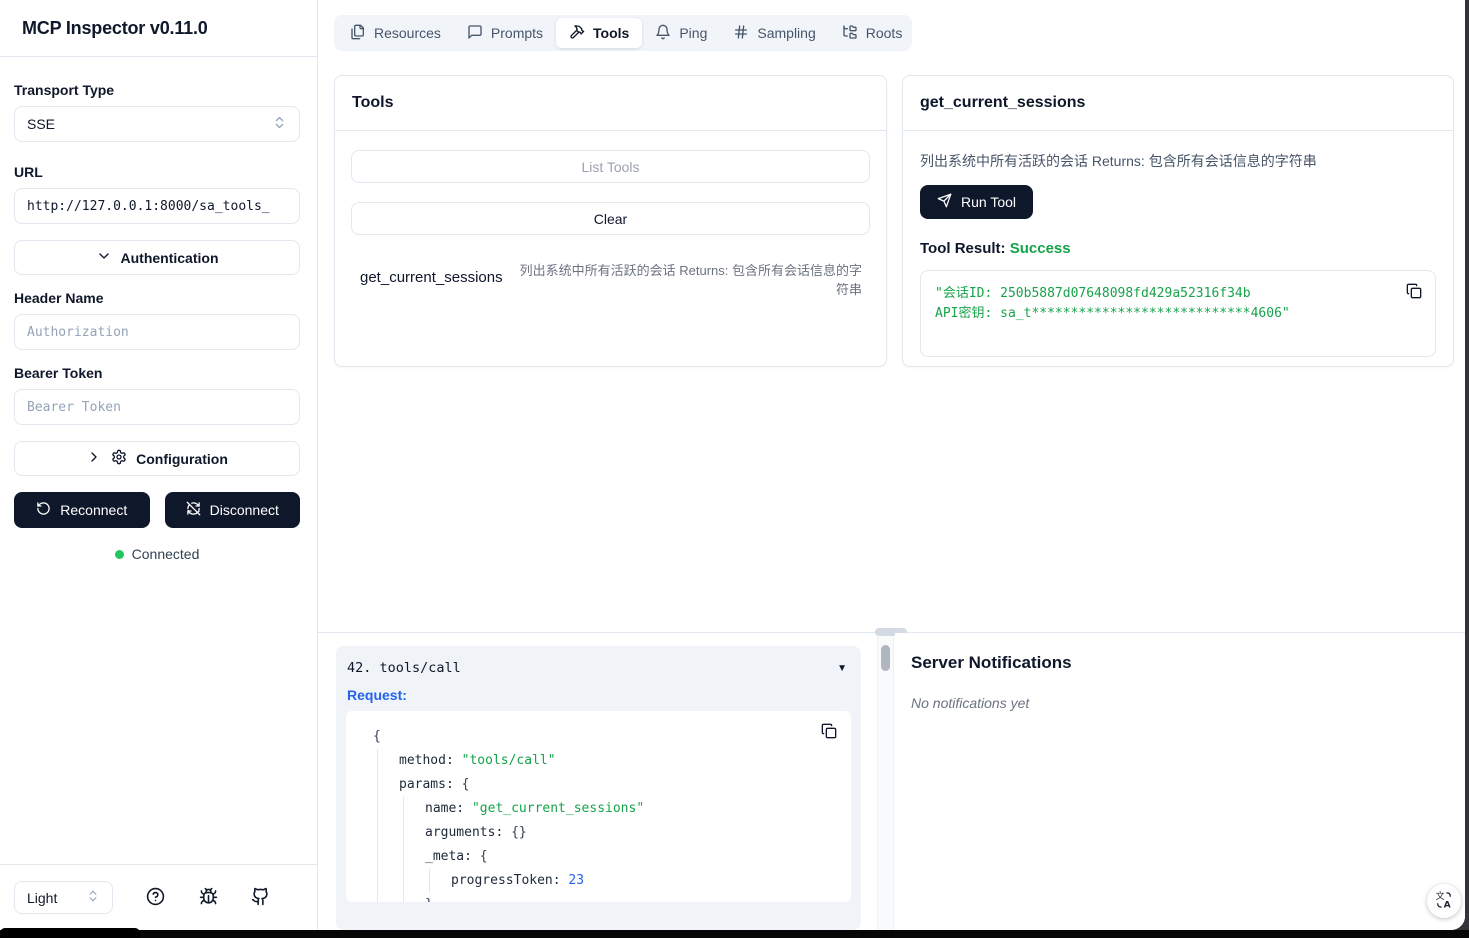  I want to click on history-scrollbar, so click(885, 781).